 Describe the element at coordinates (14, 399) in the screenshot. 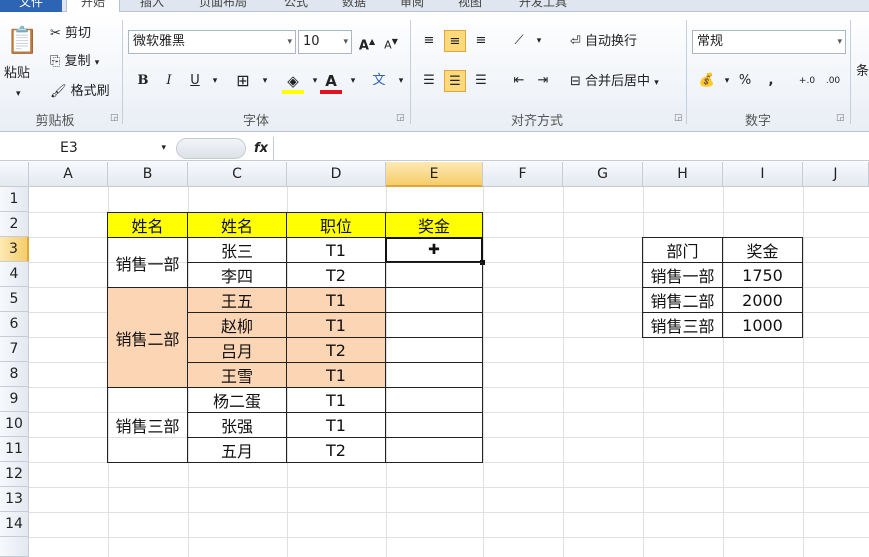

I see `row-header: 9` at that location.